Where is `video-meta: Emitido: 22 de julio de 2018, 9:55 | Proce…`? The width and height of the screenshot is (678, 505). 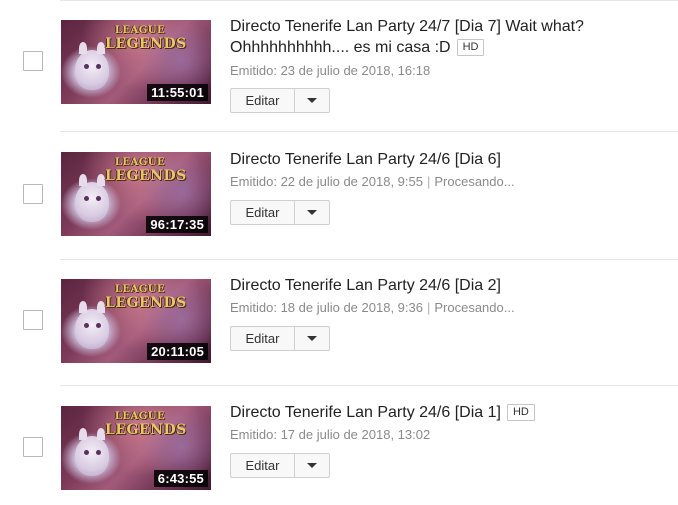 video-meta: Emitido: 22 de julio de 2018, 9:55 | Proce… is located at coordinates (372, 182).